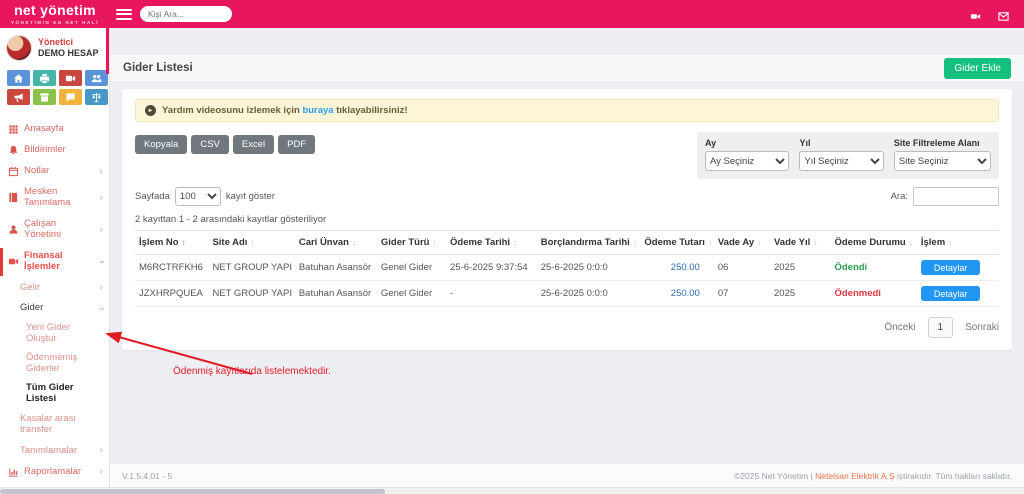 The image size is (1024, 494). I want to click on user-panel: Yönetici DEMO HESAP, so click(54, 51).